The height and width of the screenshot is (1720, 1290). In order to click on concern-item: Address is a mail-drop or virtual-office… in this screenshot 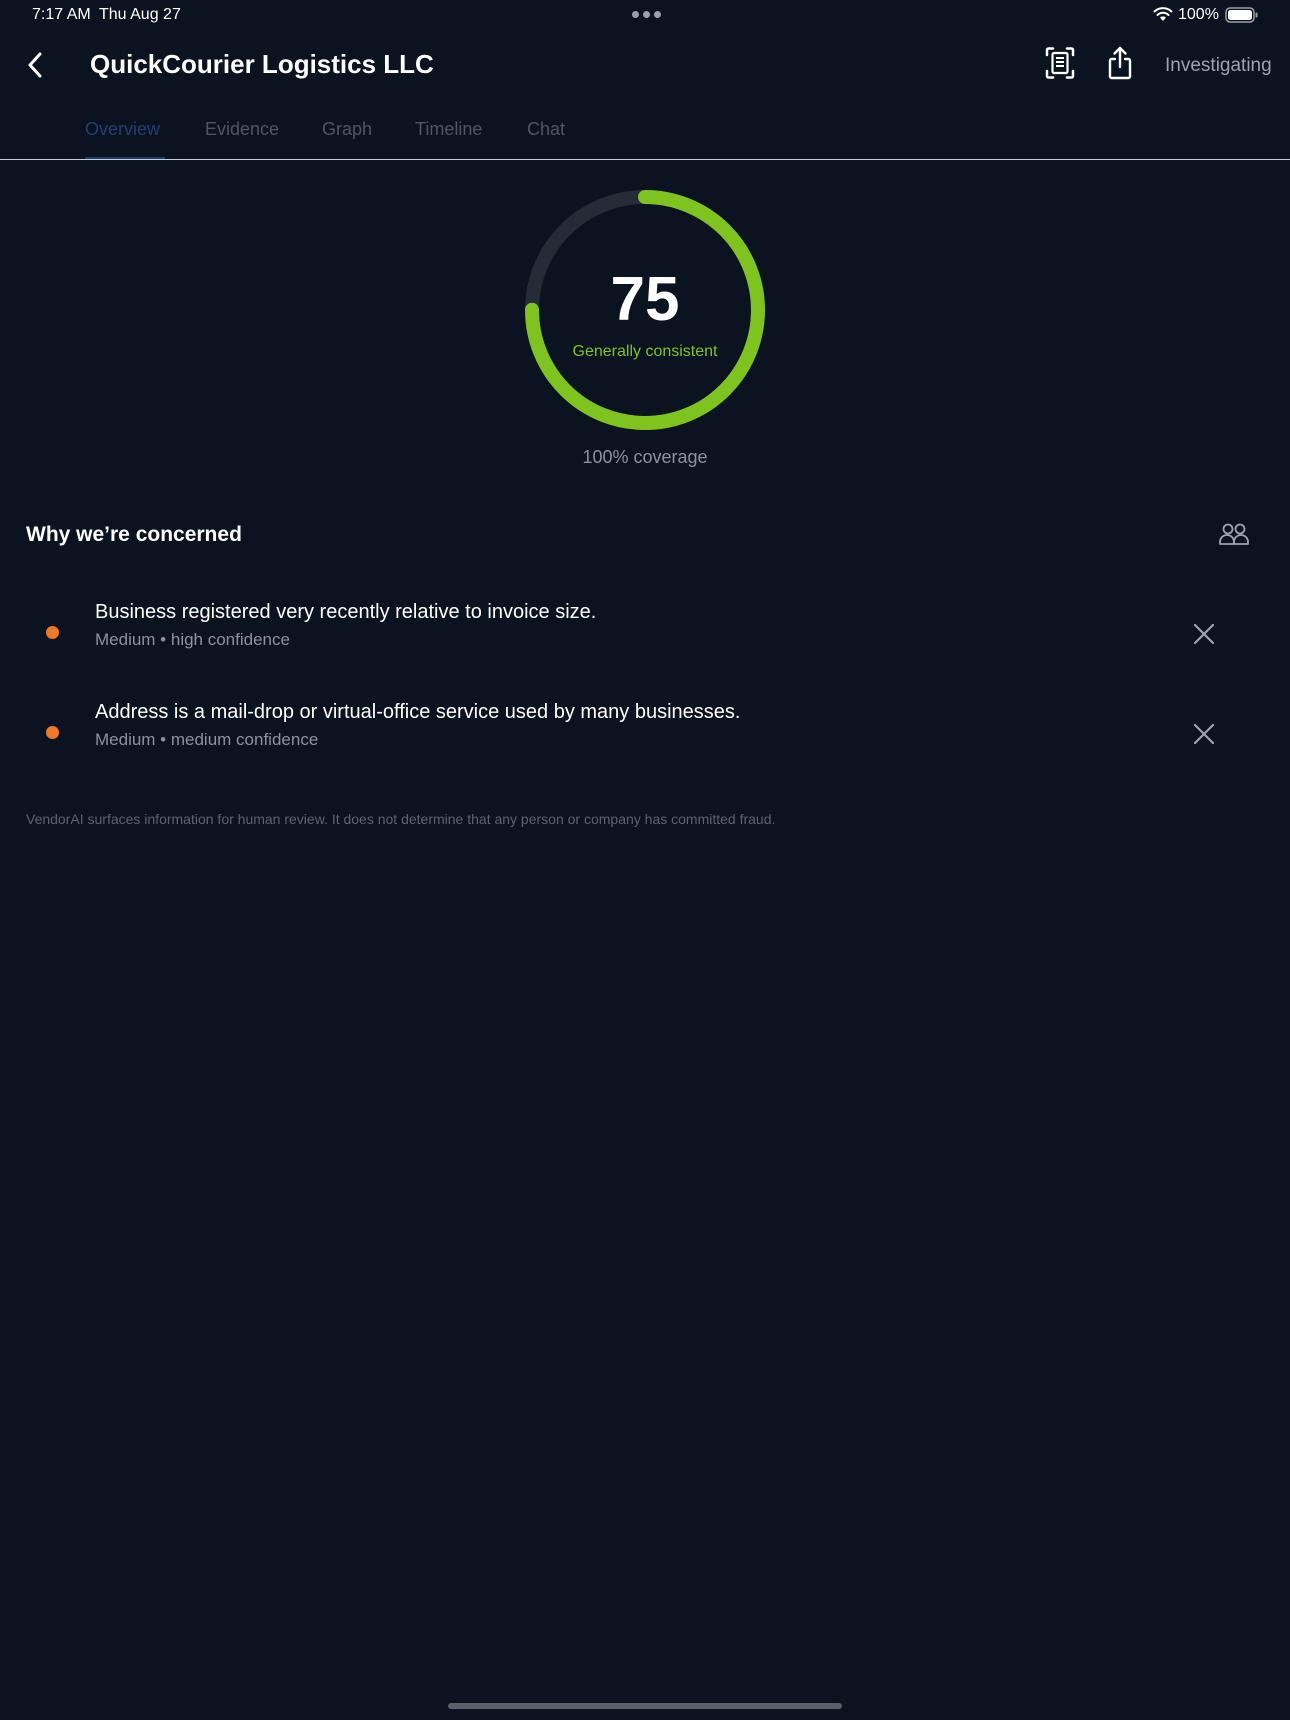, I will do `click(645, 736)`.